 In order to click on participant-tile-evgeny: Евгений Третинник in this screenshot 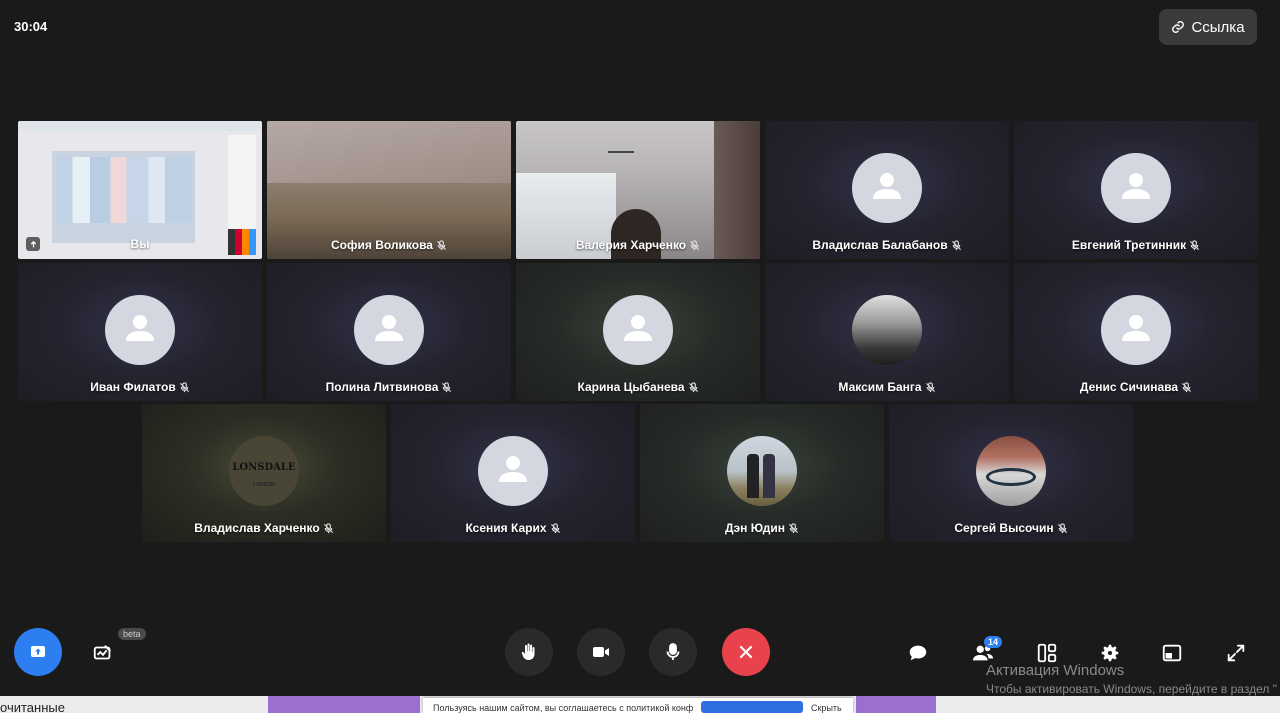, I will do `click(1136, 190)`.